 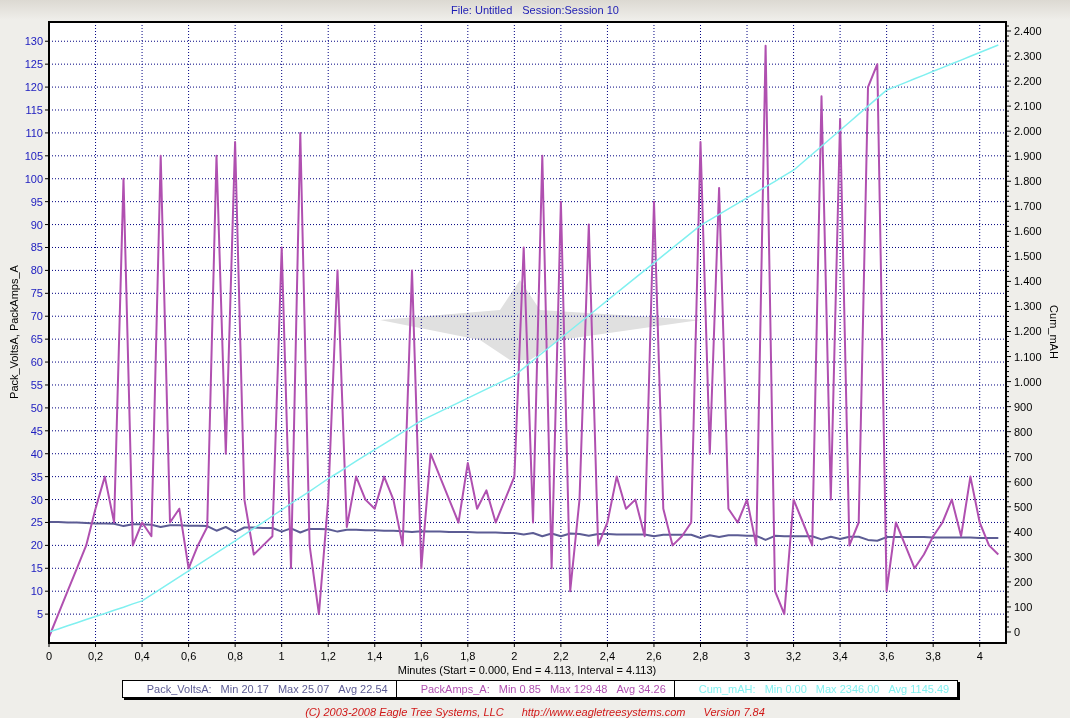 I want to click on legend-max: Max 2346.00, so click(x=847, y=689).